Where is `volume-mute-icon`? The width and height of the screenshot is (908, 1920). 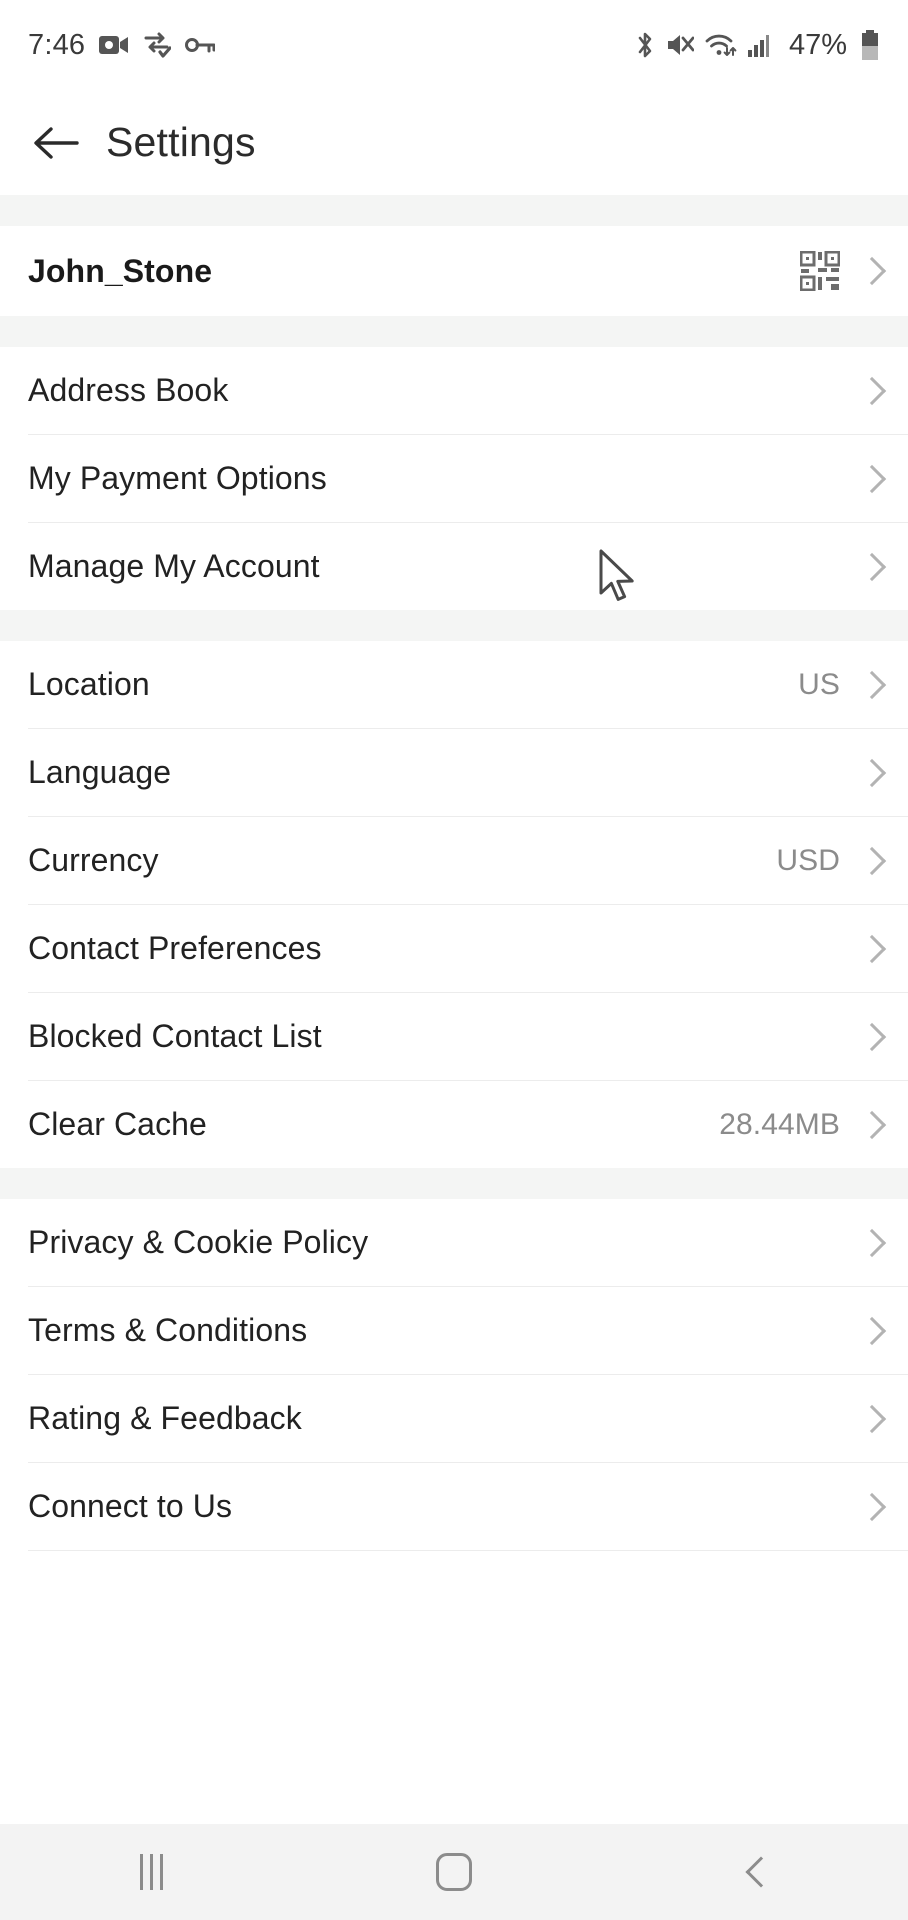
volume-mute-icon is located at coordinates (680, 45).